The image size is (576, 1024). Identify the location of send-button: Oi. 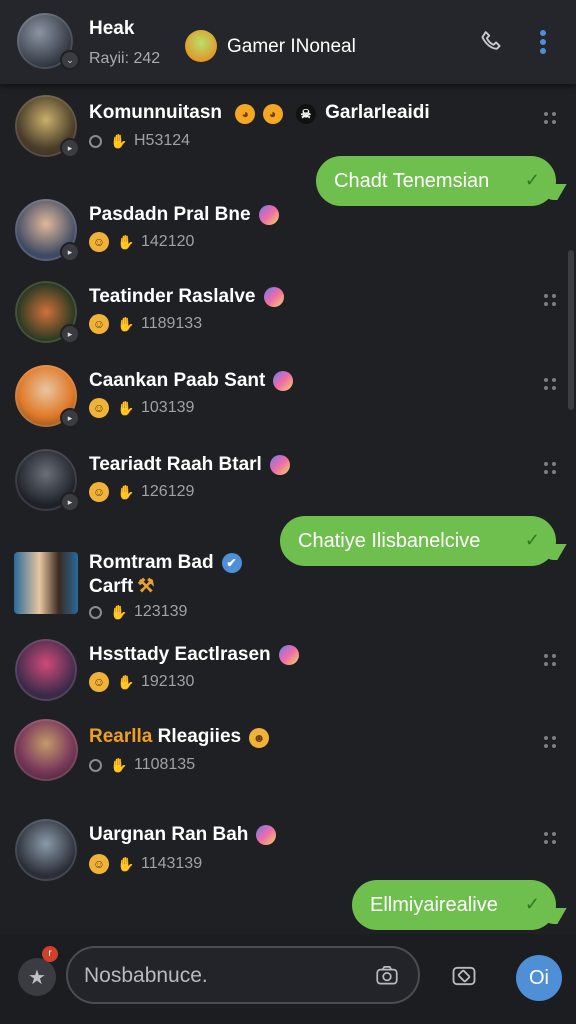
(539, 978).